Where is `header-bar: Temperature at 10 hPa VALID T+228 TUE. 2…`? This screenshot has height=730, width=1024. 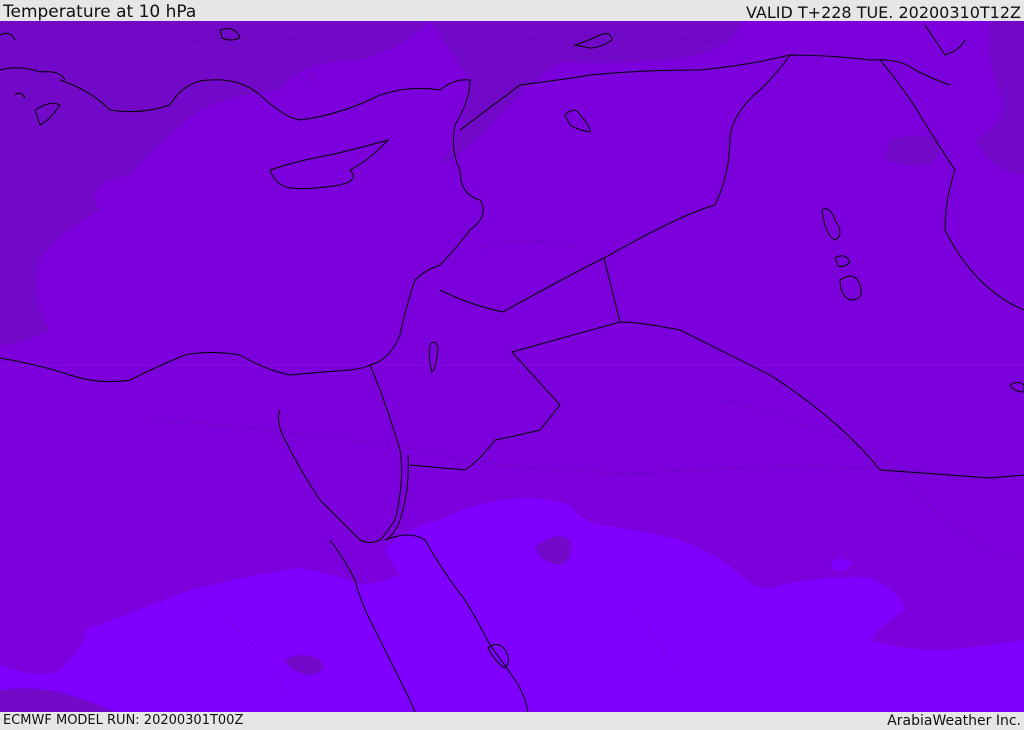 header-bar: Temperature at 10 hPa VALID T+228 TUE. 2… is located at coordinates (512, 11).